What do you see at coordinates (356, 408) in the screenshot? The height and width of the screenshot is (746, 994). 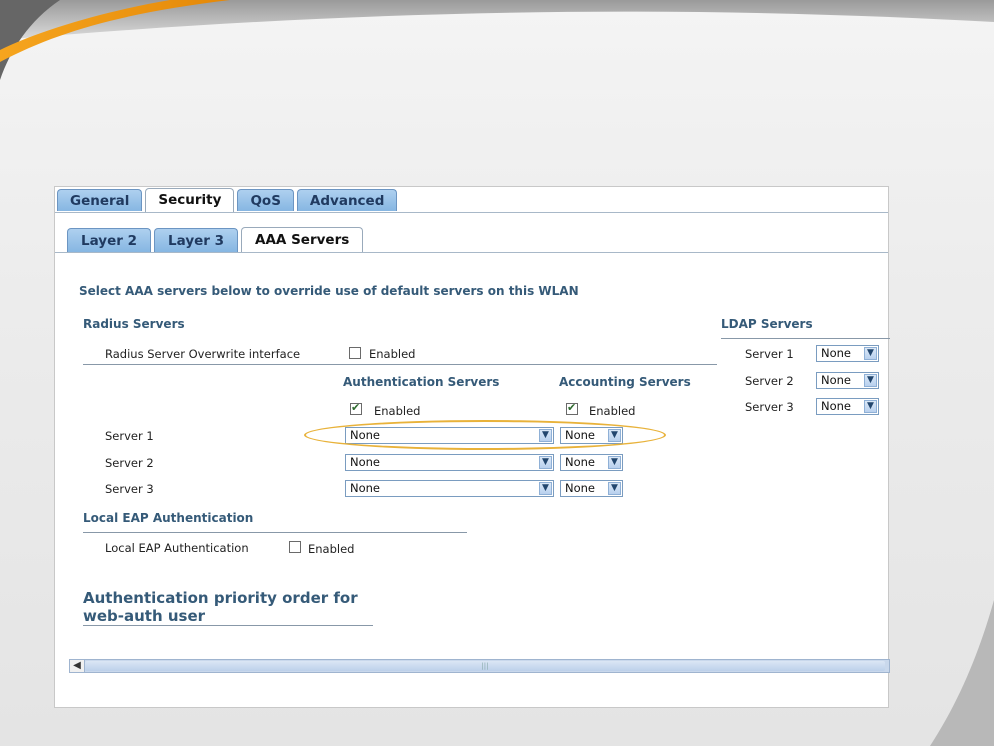 I see `auth-enabled-checkbox` at bounding box center [356, 408].